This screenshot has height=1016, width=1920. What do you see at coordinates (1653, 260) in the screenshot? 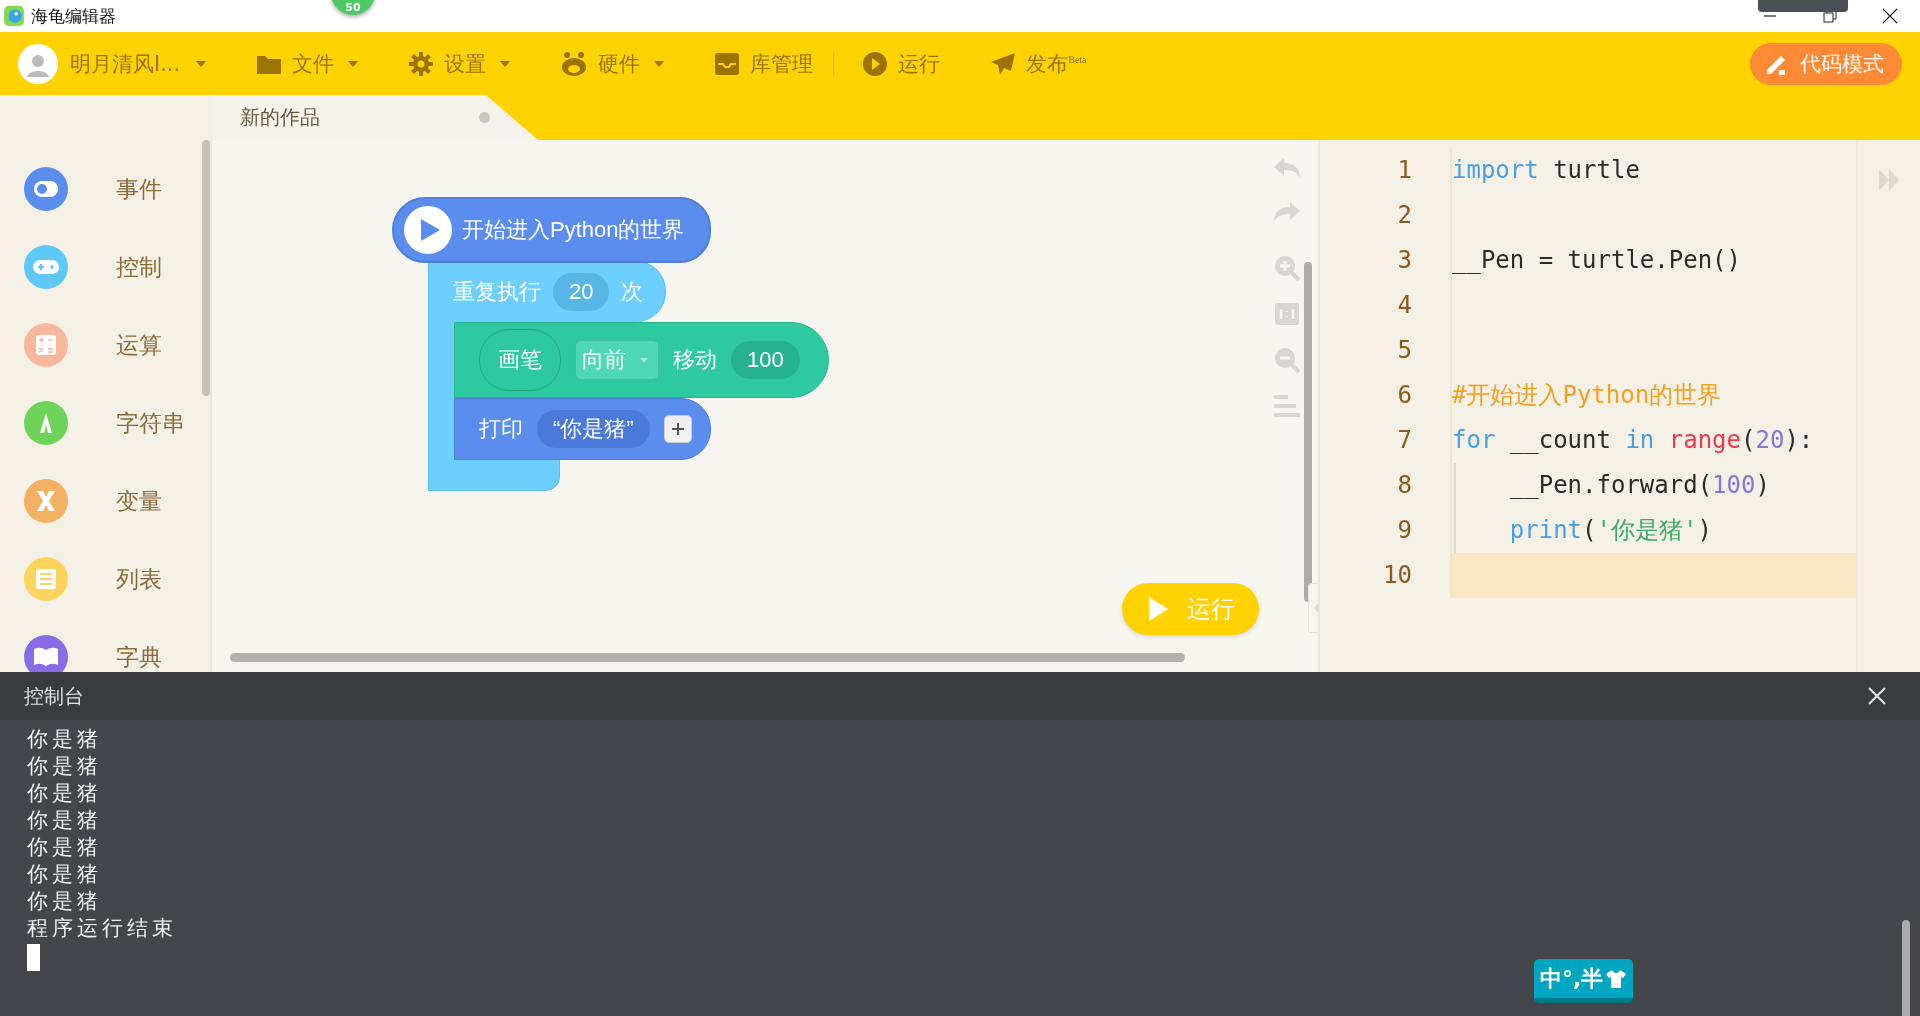
I see `code-line: __Pen = turtle.Pen()` at bounding box center [1653, 260].